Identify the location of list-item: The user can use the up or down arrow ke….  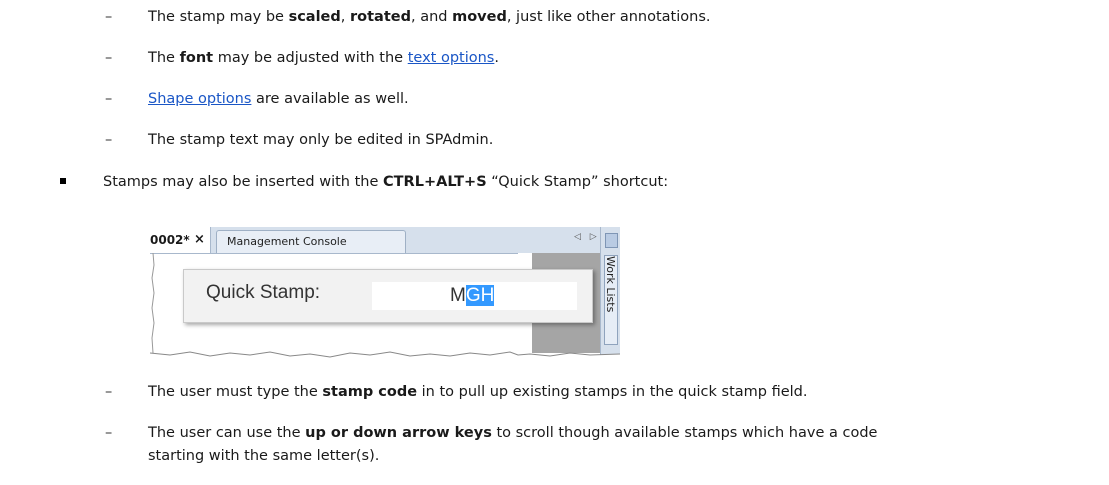
(513, 433).